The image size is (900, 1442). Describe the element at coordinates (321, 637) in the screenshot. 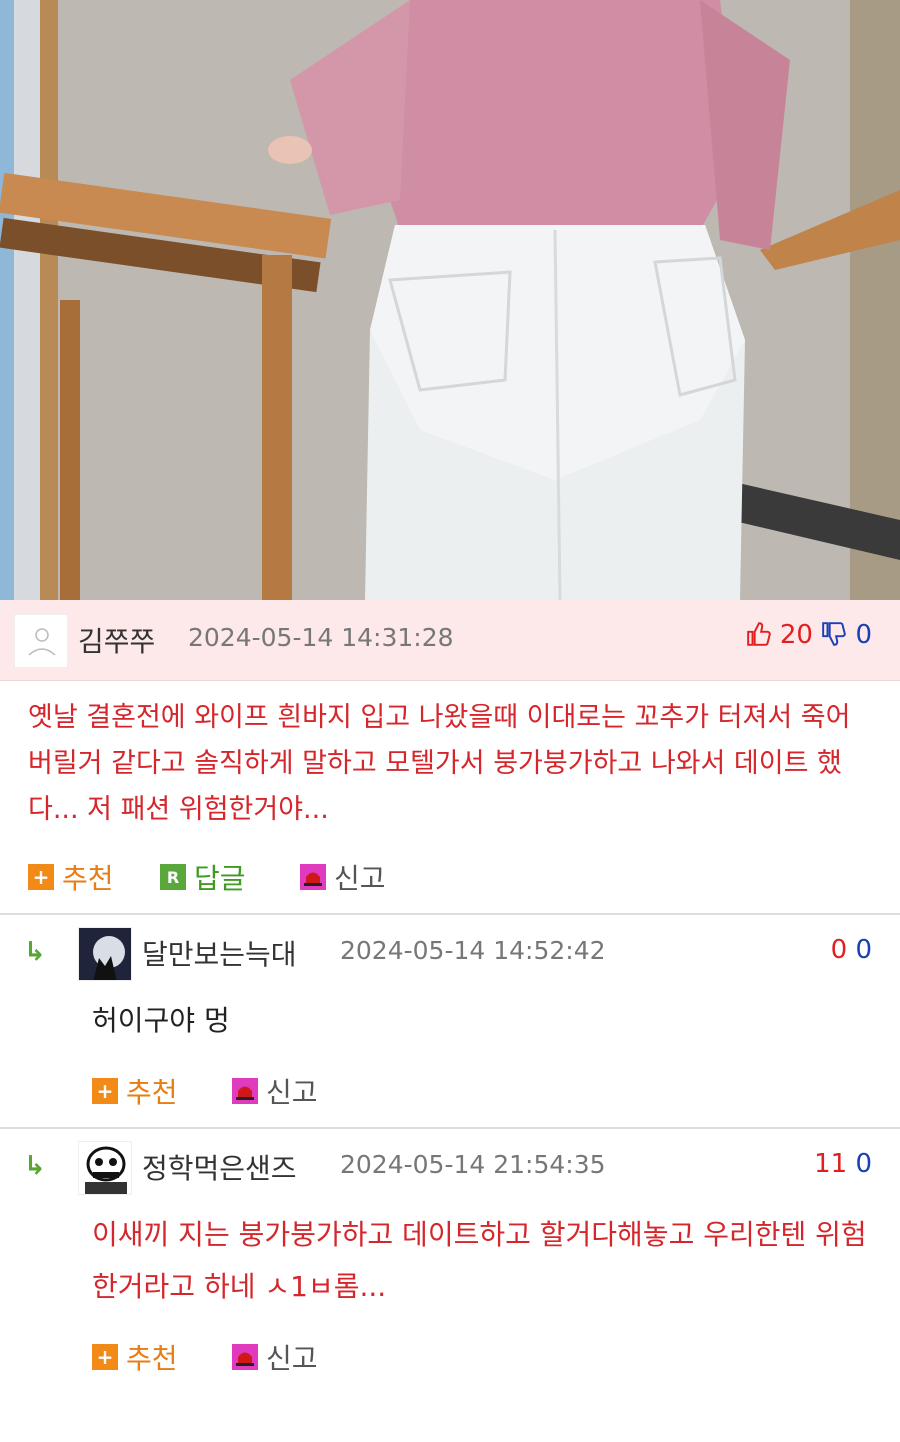

I see `comment-date: 2024-05-14 14:31:28` at that location.